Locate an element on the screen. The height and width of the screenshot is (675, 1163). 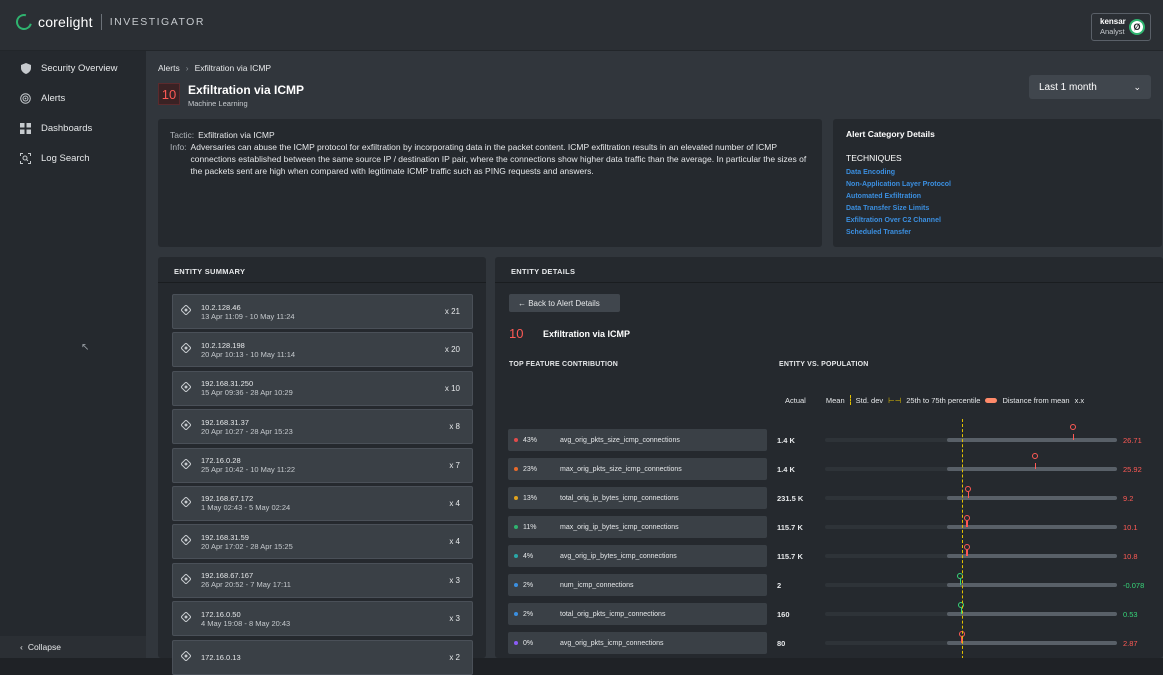
technique-link: Scheduled Transfer is located at coordinates (997, 233).